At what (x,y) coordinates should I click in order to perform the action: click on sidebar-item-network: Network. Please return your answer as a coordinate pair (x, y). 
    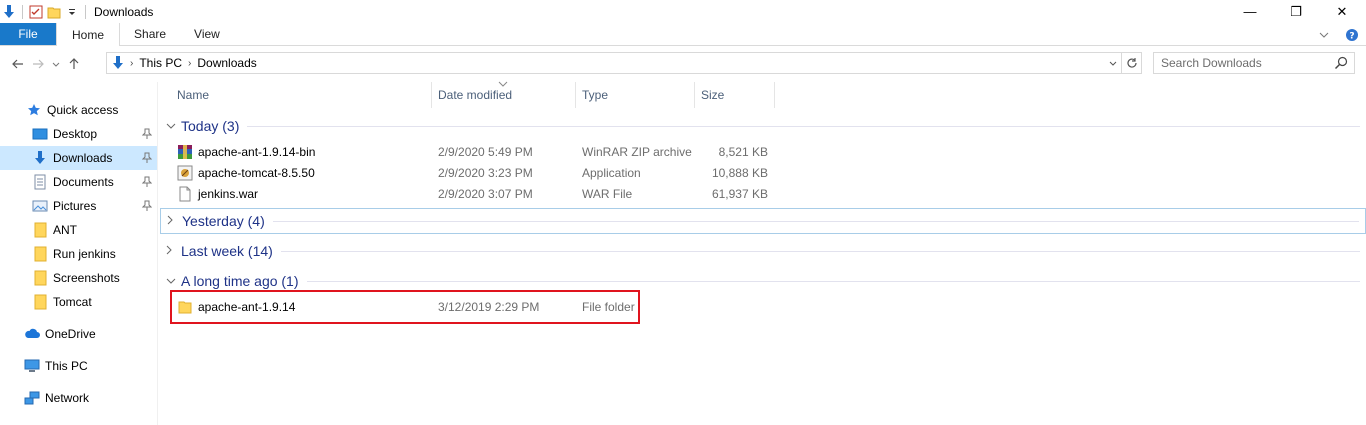
    Looking at the image, I should click on (78, 398).